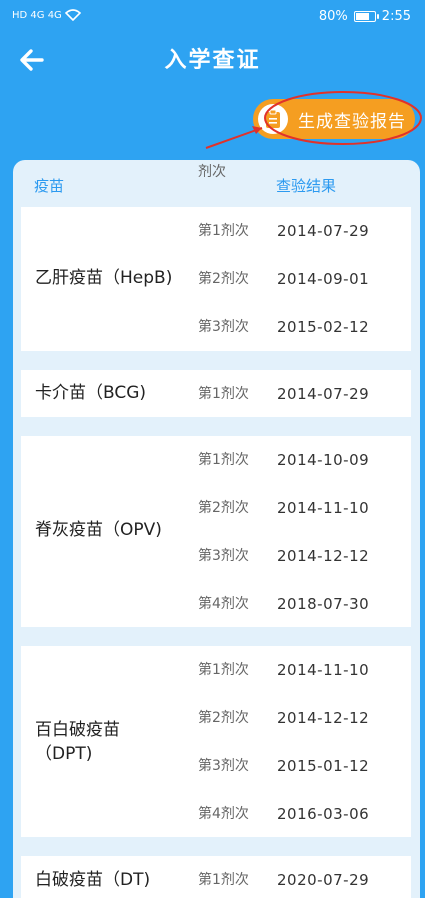 This screenshot has height=898, width=425. I want to click on signal-indicators: HD 4G 4G, so click(46, 15).